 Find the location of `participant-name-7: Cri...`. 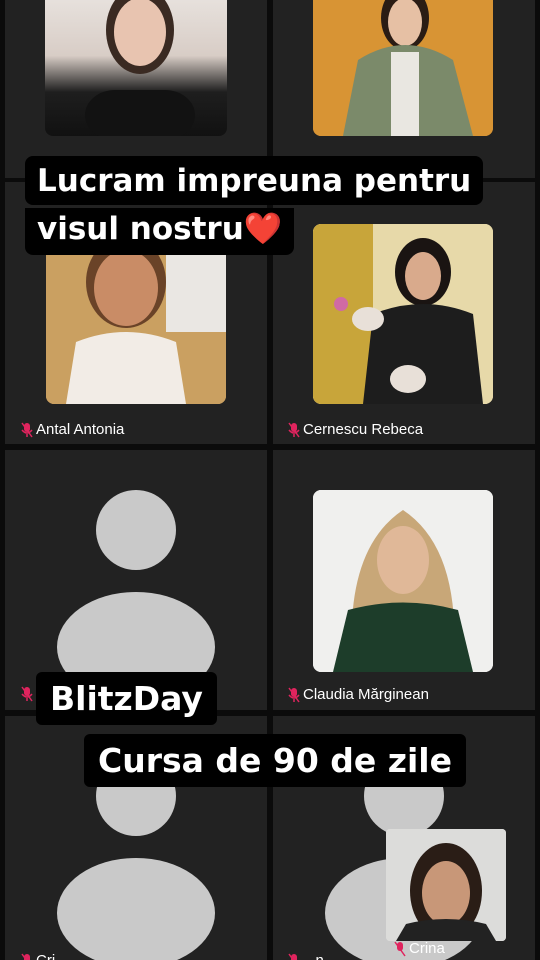

participant-name-7: Cri... is located at coordinates (44, 956).